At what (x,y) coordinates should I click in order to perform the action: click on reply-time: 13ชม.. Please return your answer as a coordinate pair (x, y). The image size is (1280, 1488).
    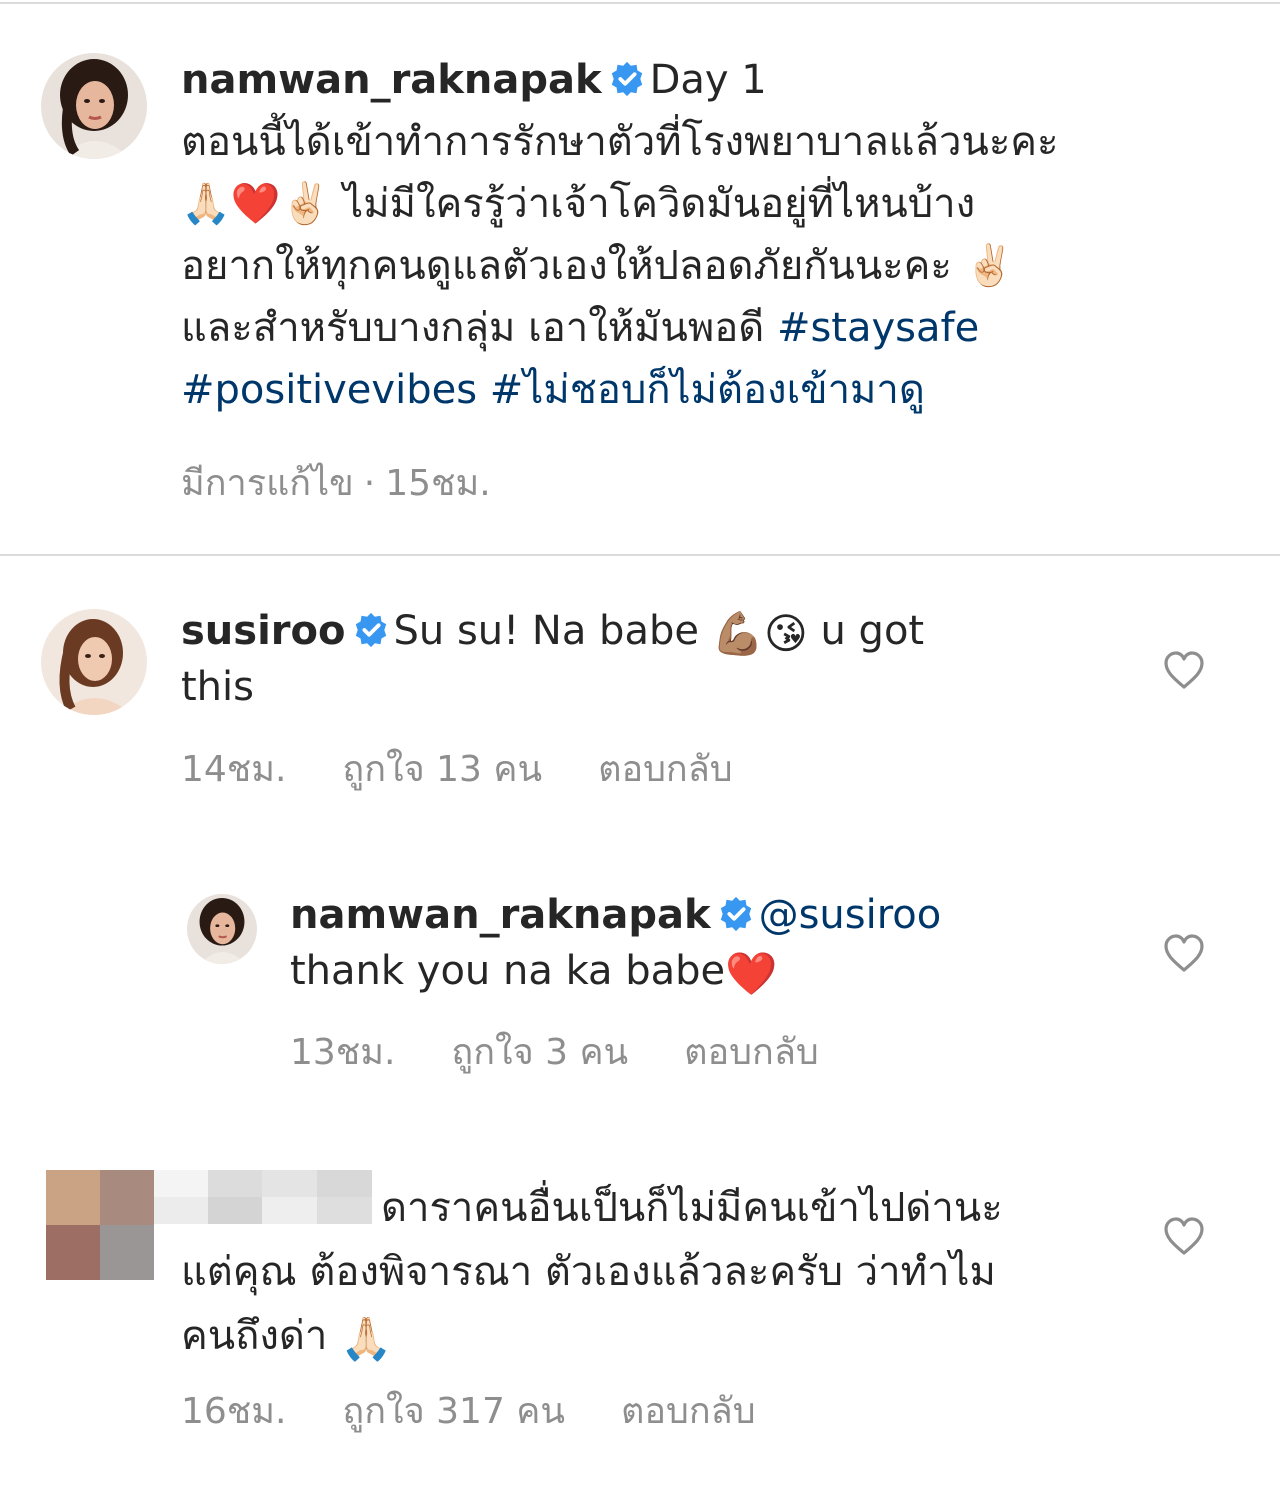
    Looking at the image, I should click on (343, 1052).